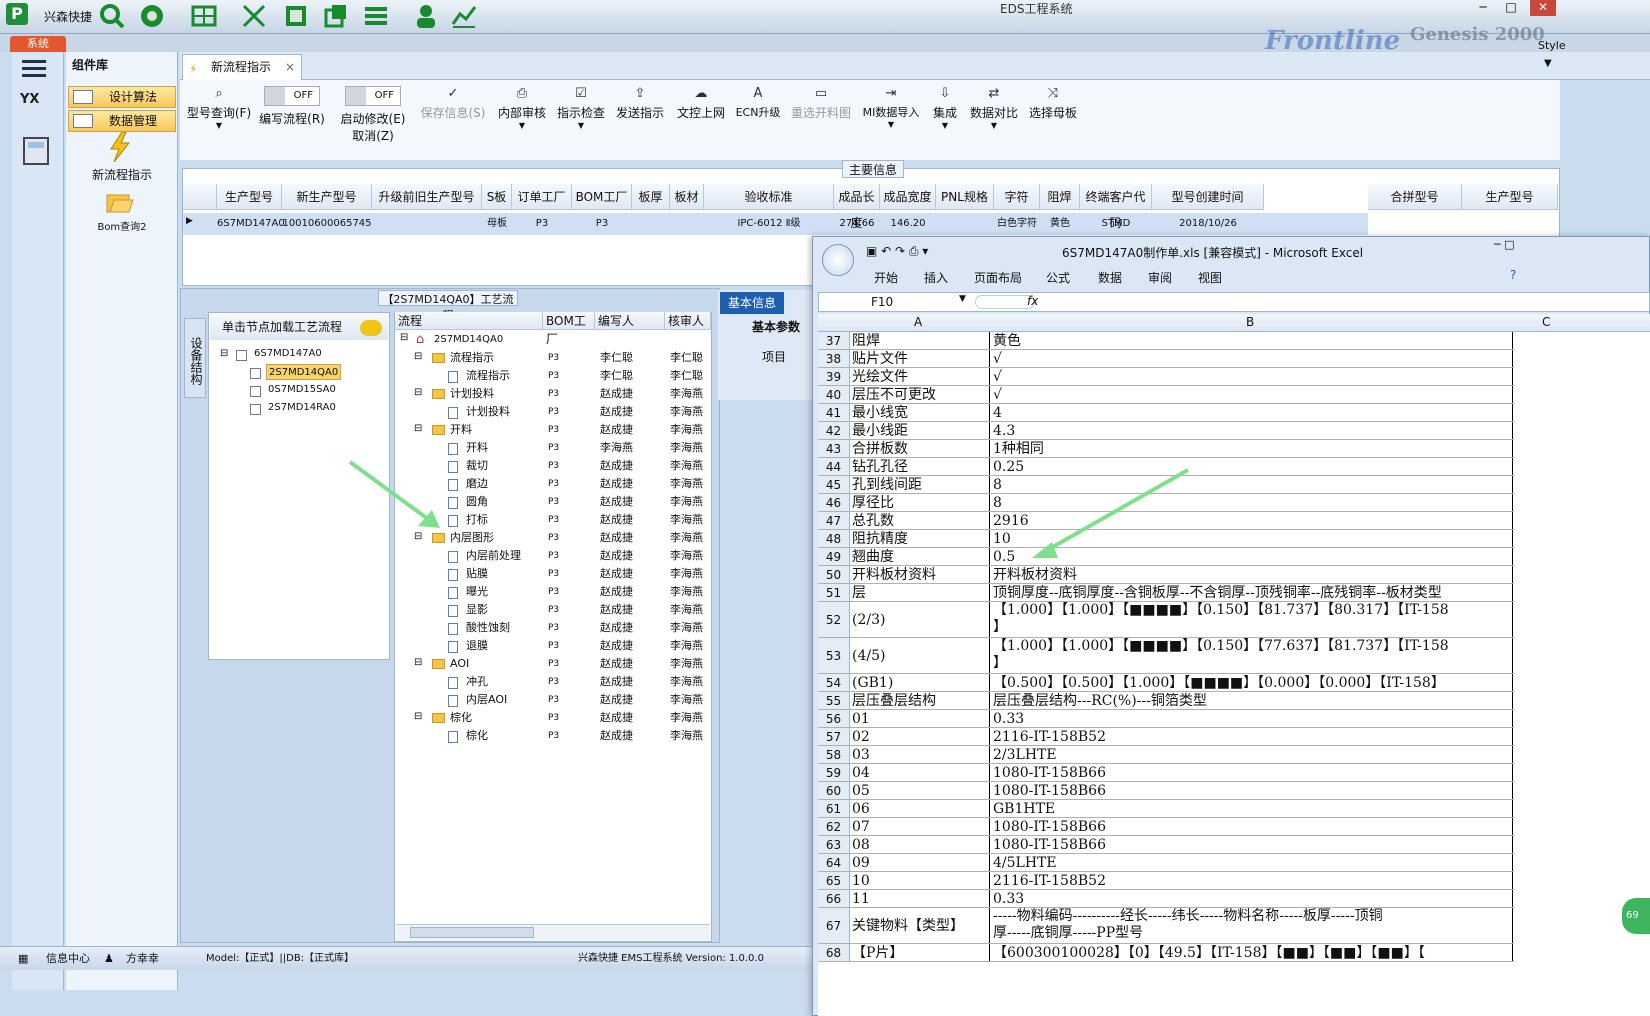  What do you see at coordinates (1253, 412) in the screenshot?
I see `cell-b: 4` at bounding box center [1253, 412].